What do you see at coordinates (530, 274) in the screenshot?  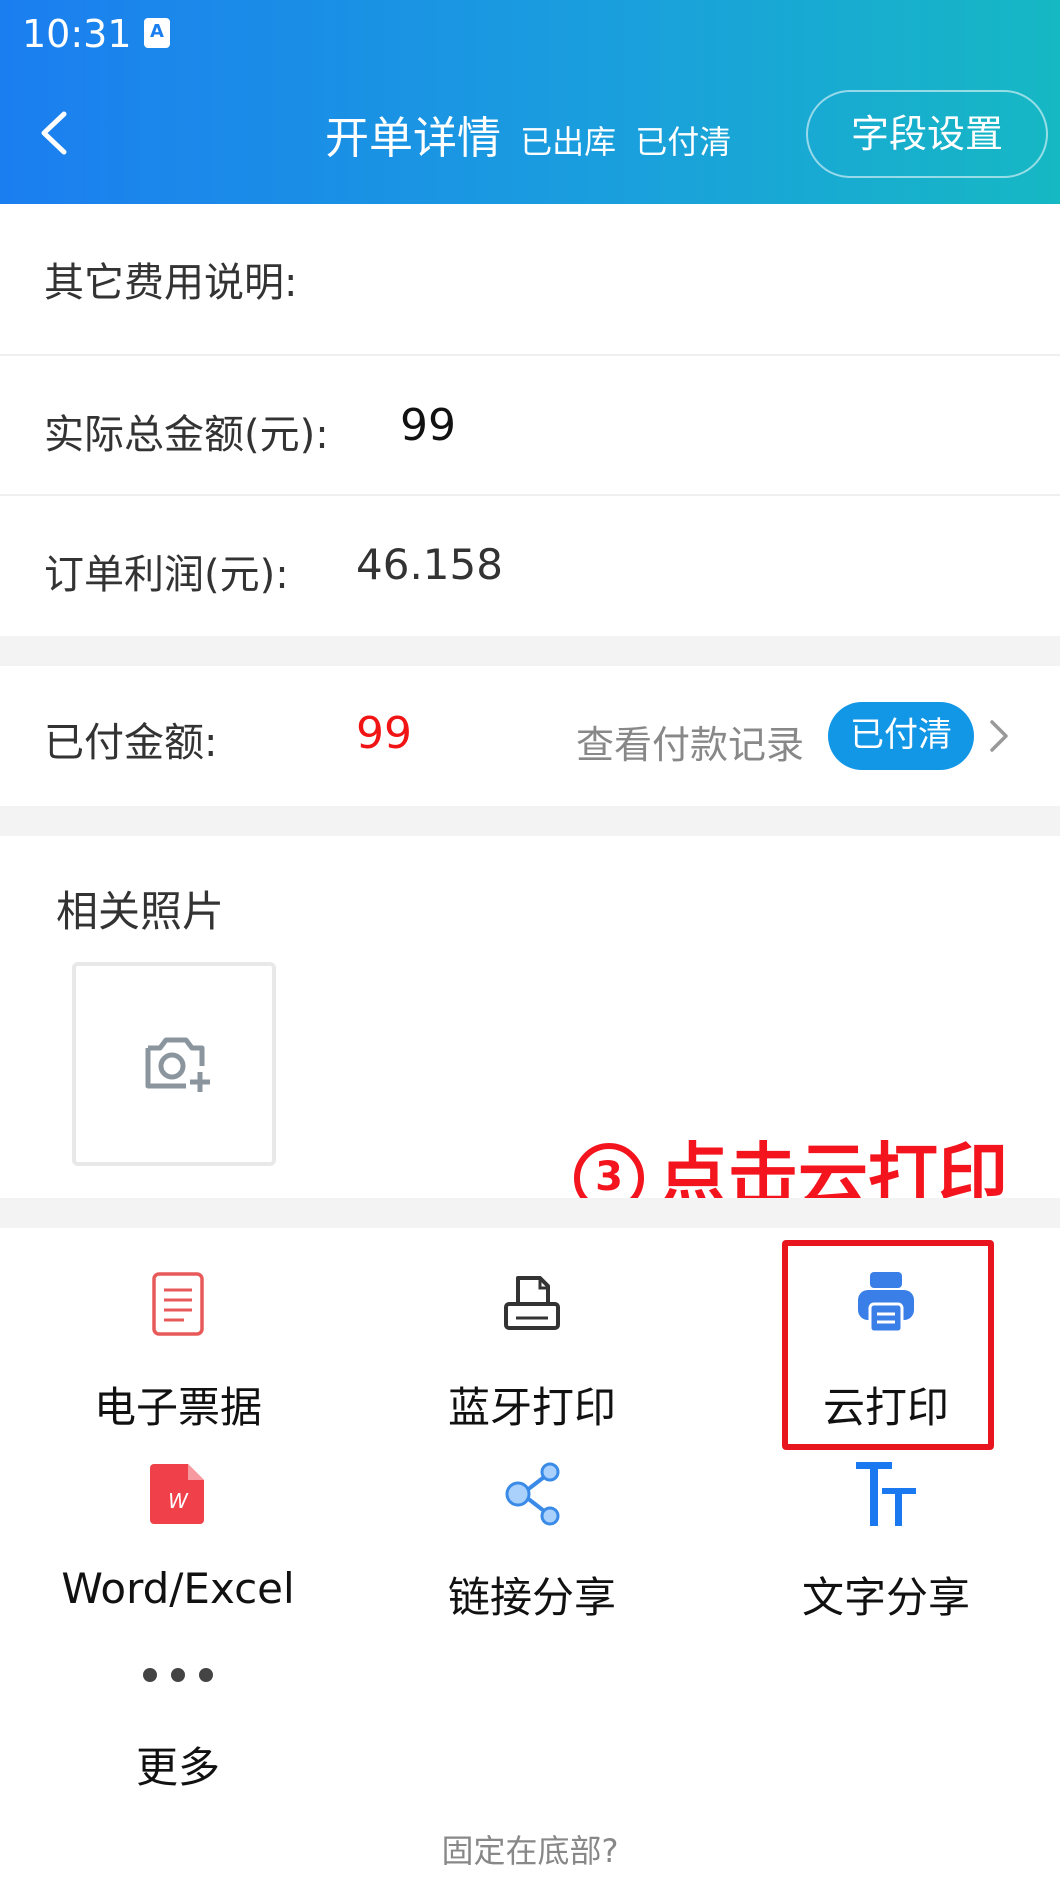 I see `other-fees-row: 其它费用说明:` at bounding box center [530, 274].